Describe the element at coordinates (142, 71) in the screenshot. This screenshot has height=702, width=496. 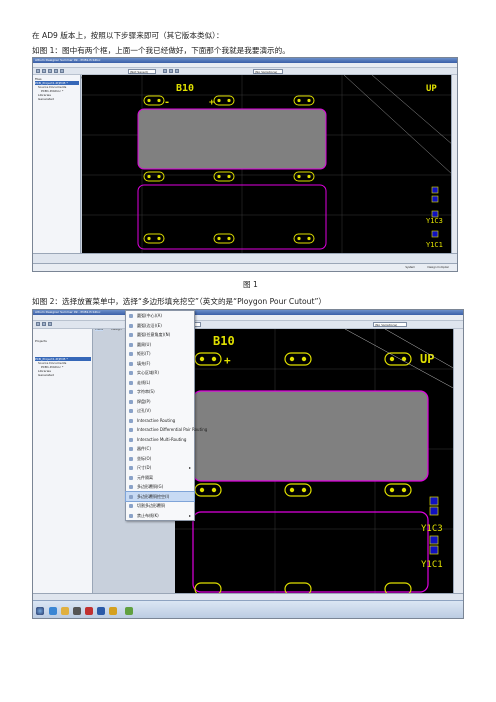
I see `project-combo: (Not Saved)` at that location.